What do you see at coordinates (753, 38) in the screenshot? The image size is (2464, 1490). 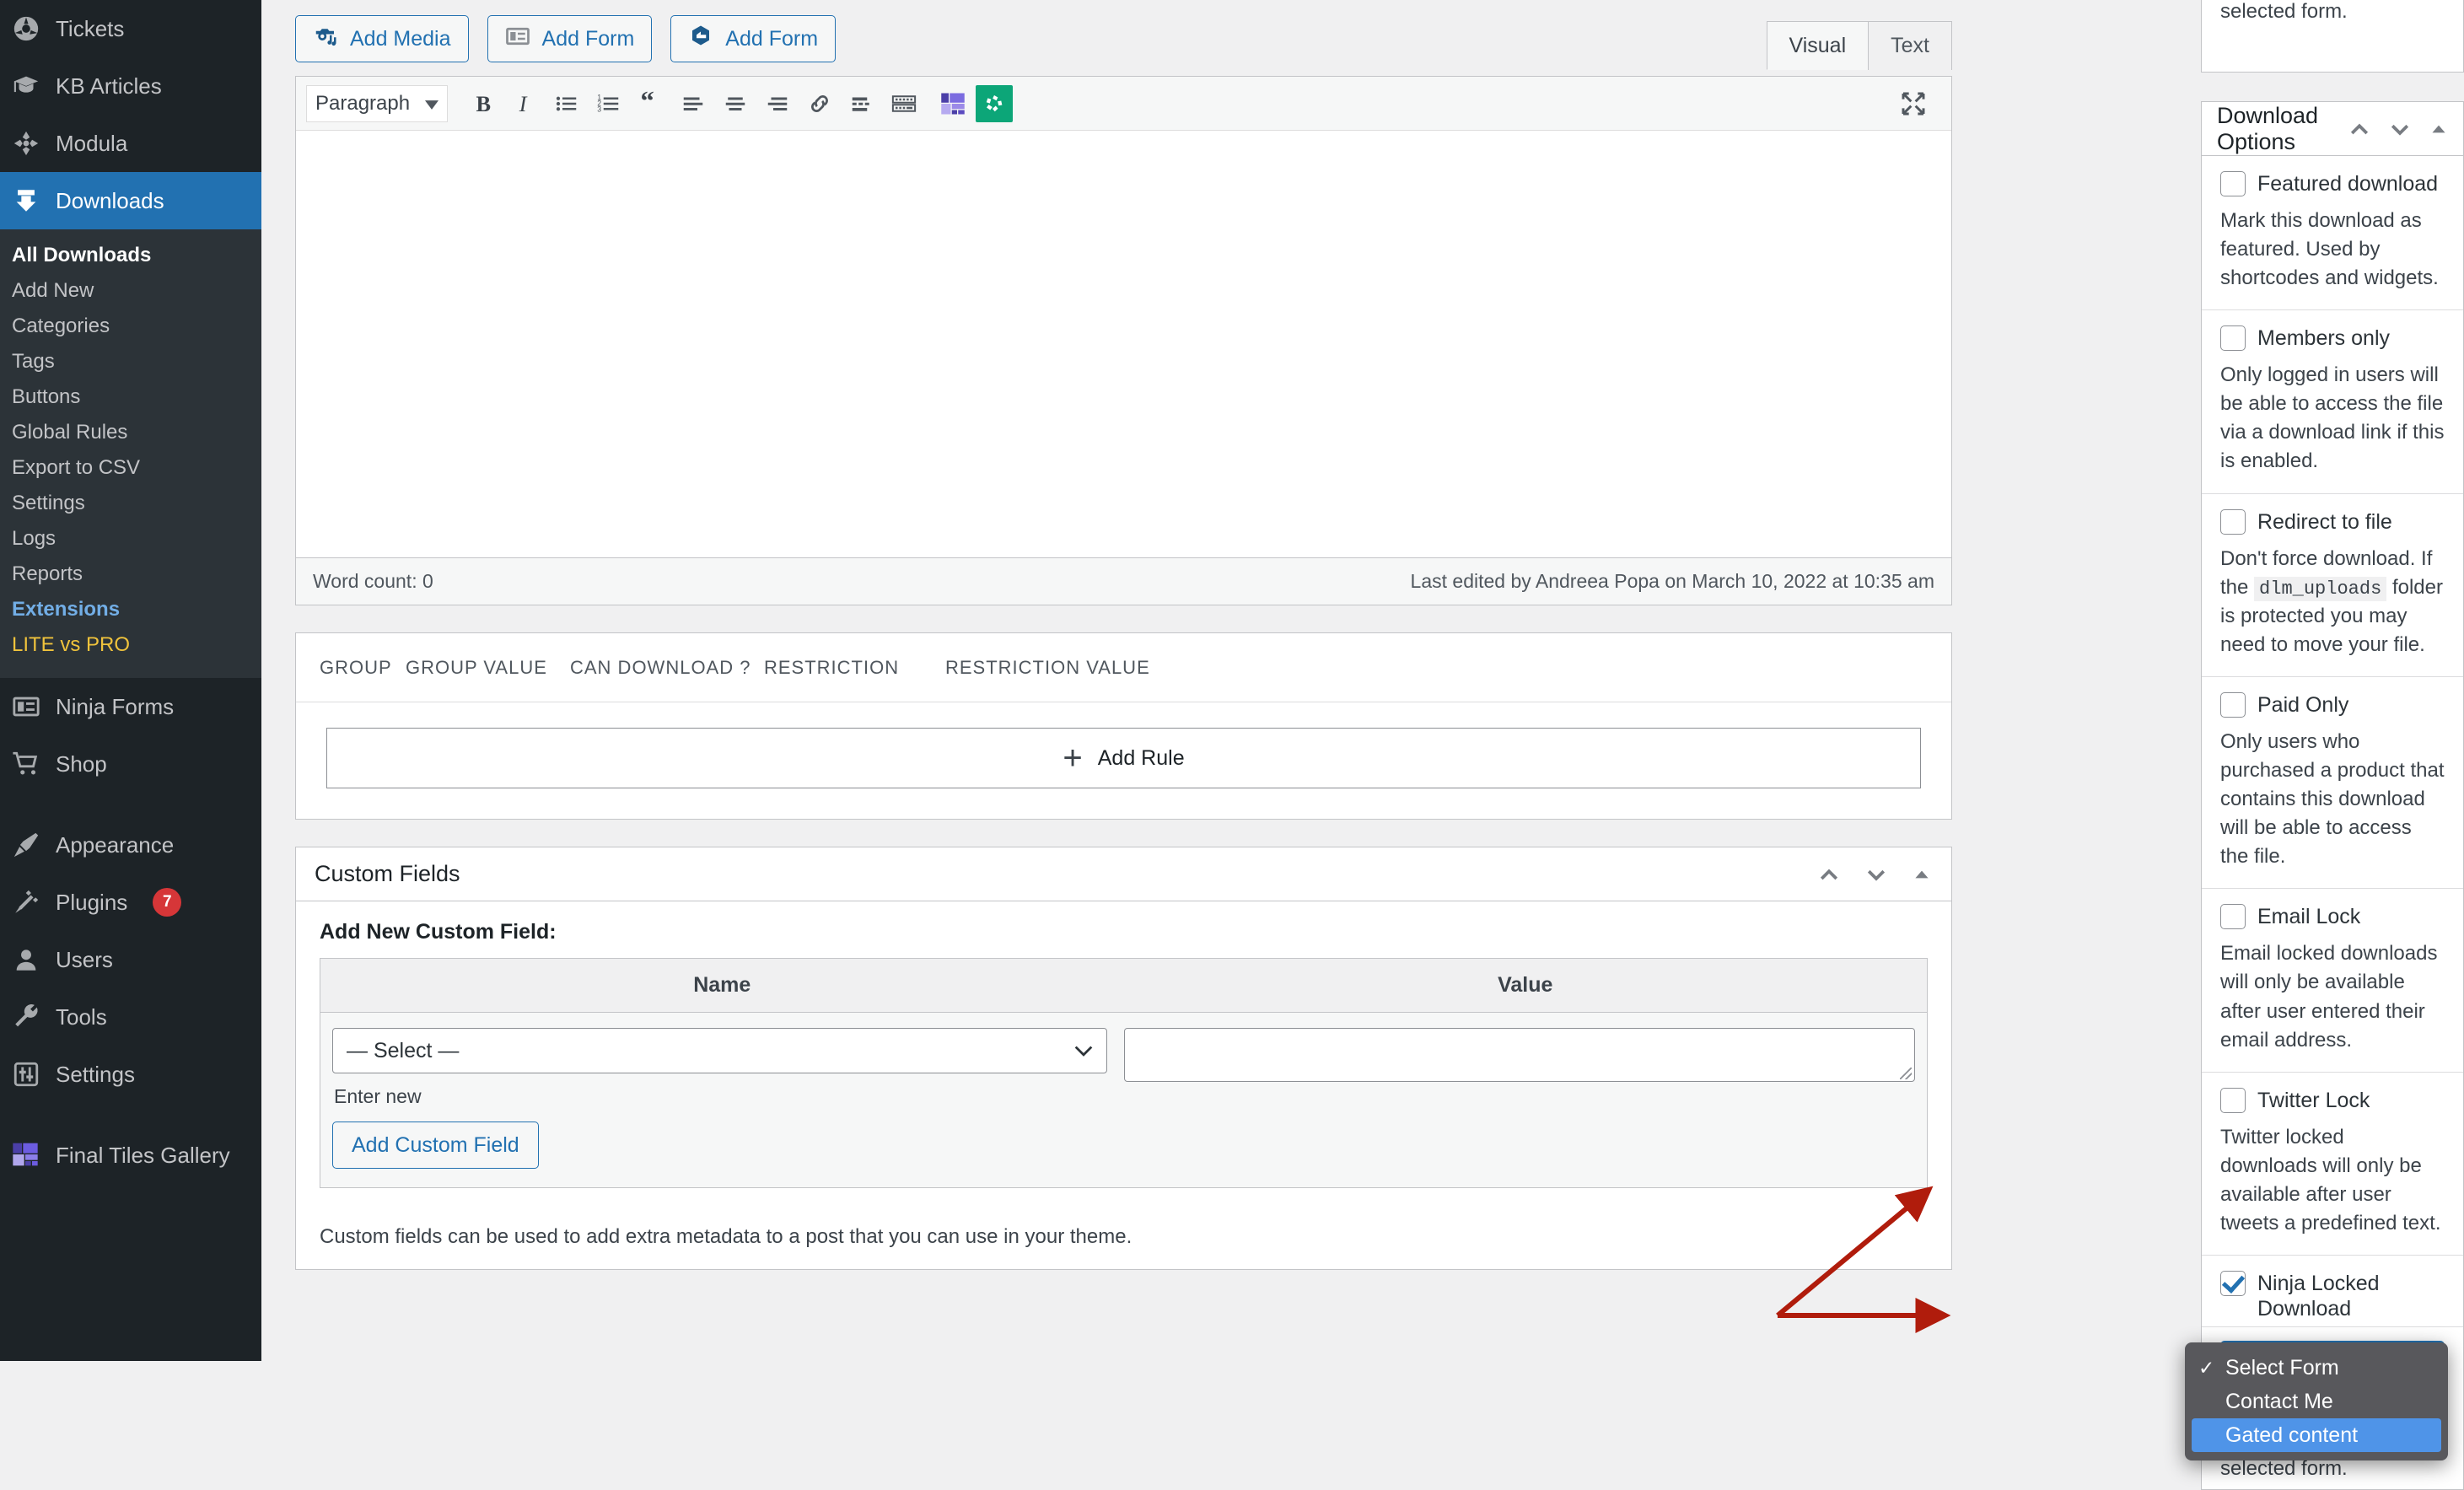 I see `add-form-button-ninja: Add Form` at bounding box center [753, 38].